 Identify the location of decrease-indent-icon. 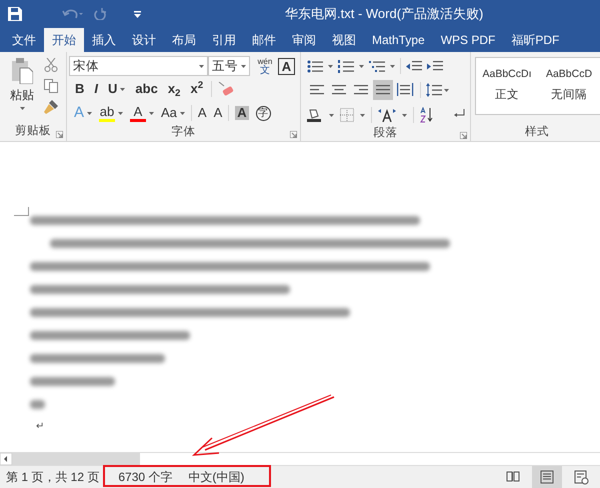
(414, 66).